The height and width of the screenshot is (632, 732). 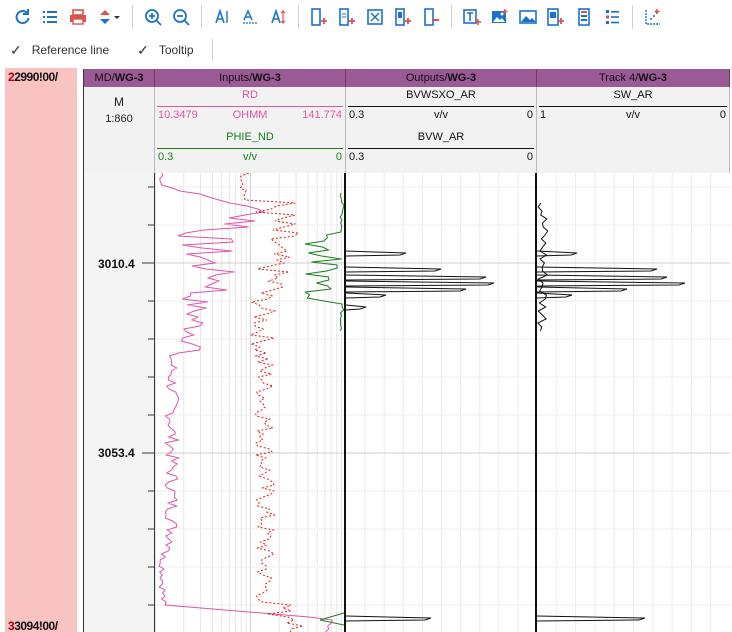 I want to click on track4-title: Track 4/WG-3, so click(x=633, y=78).